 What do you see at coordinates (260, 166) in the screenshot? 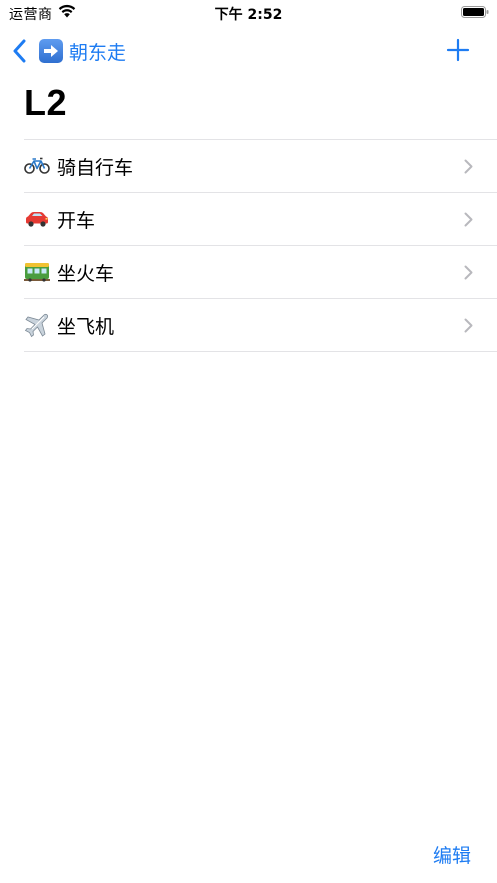
I see `list-item-bicycle: 骑自行车` at bounding box center [260, 166].